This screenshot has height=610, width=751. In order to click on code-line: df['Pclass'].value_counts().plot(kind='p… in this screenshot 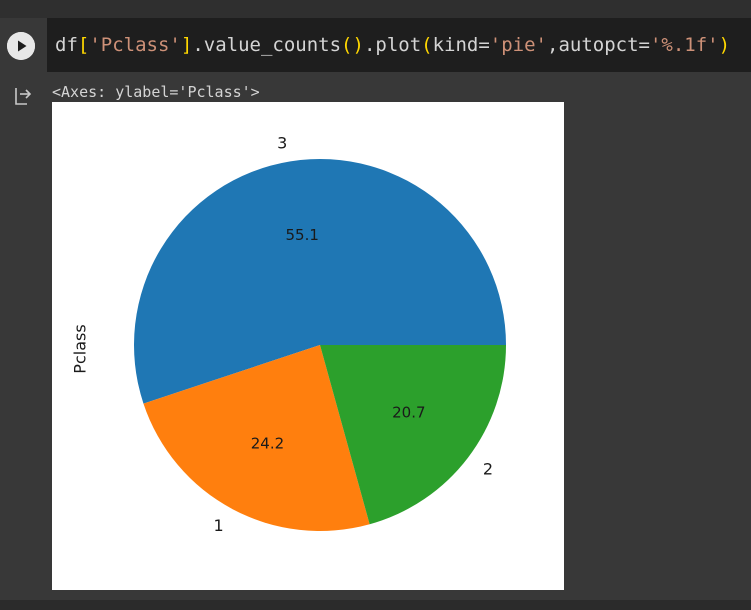, I will do `click(392, 45)`.